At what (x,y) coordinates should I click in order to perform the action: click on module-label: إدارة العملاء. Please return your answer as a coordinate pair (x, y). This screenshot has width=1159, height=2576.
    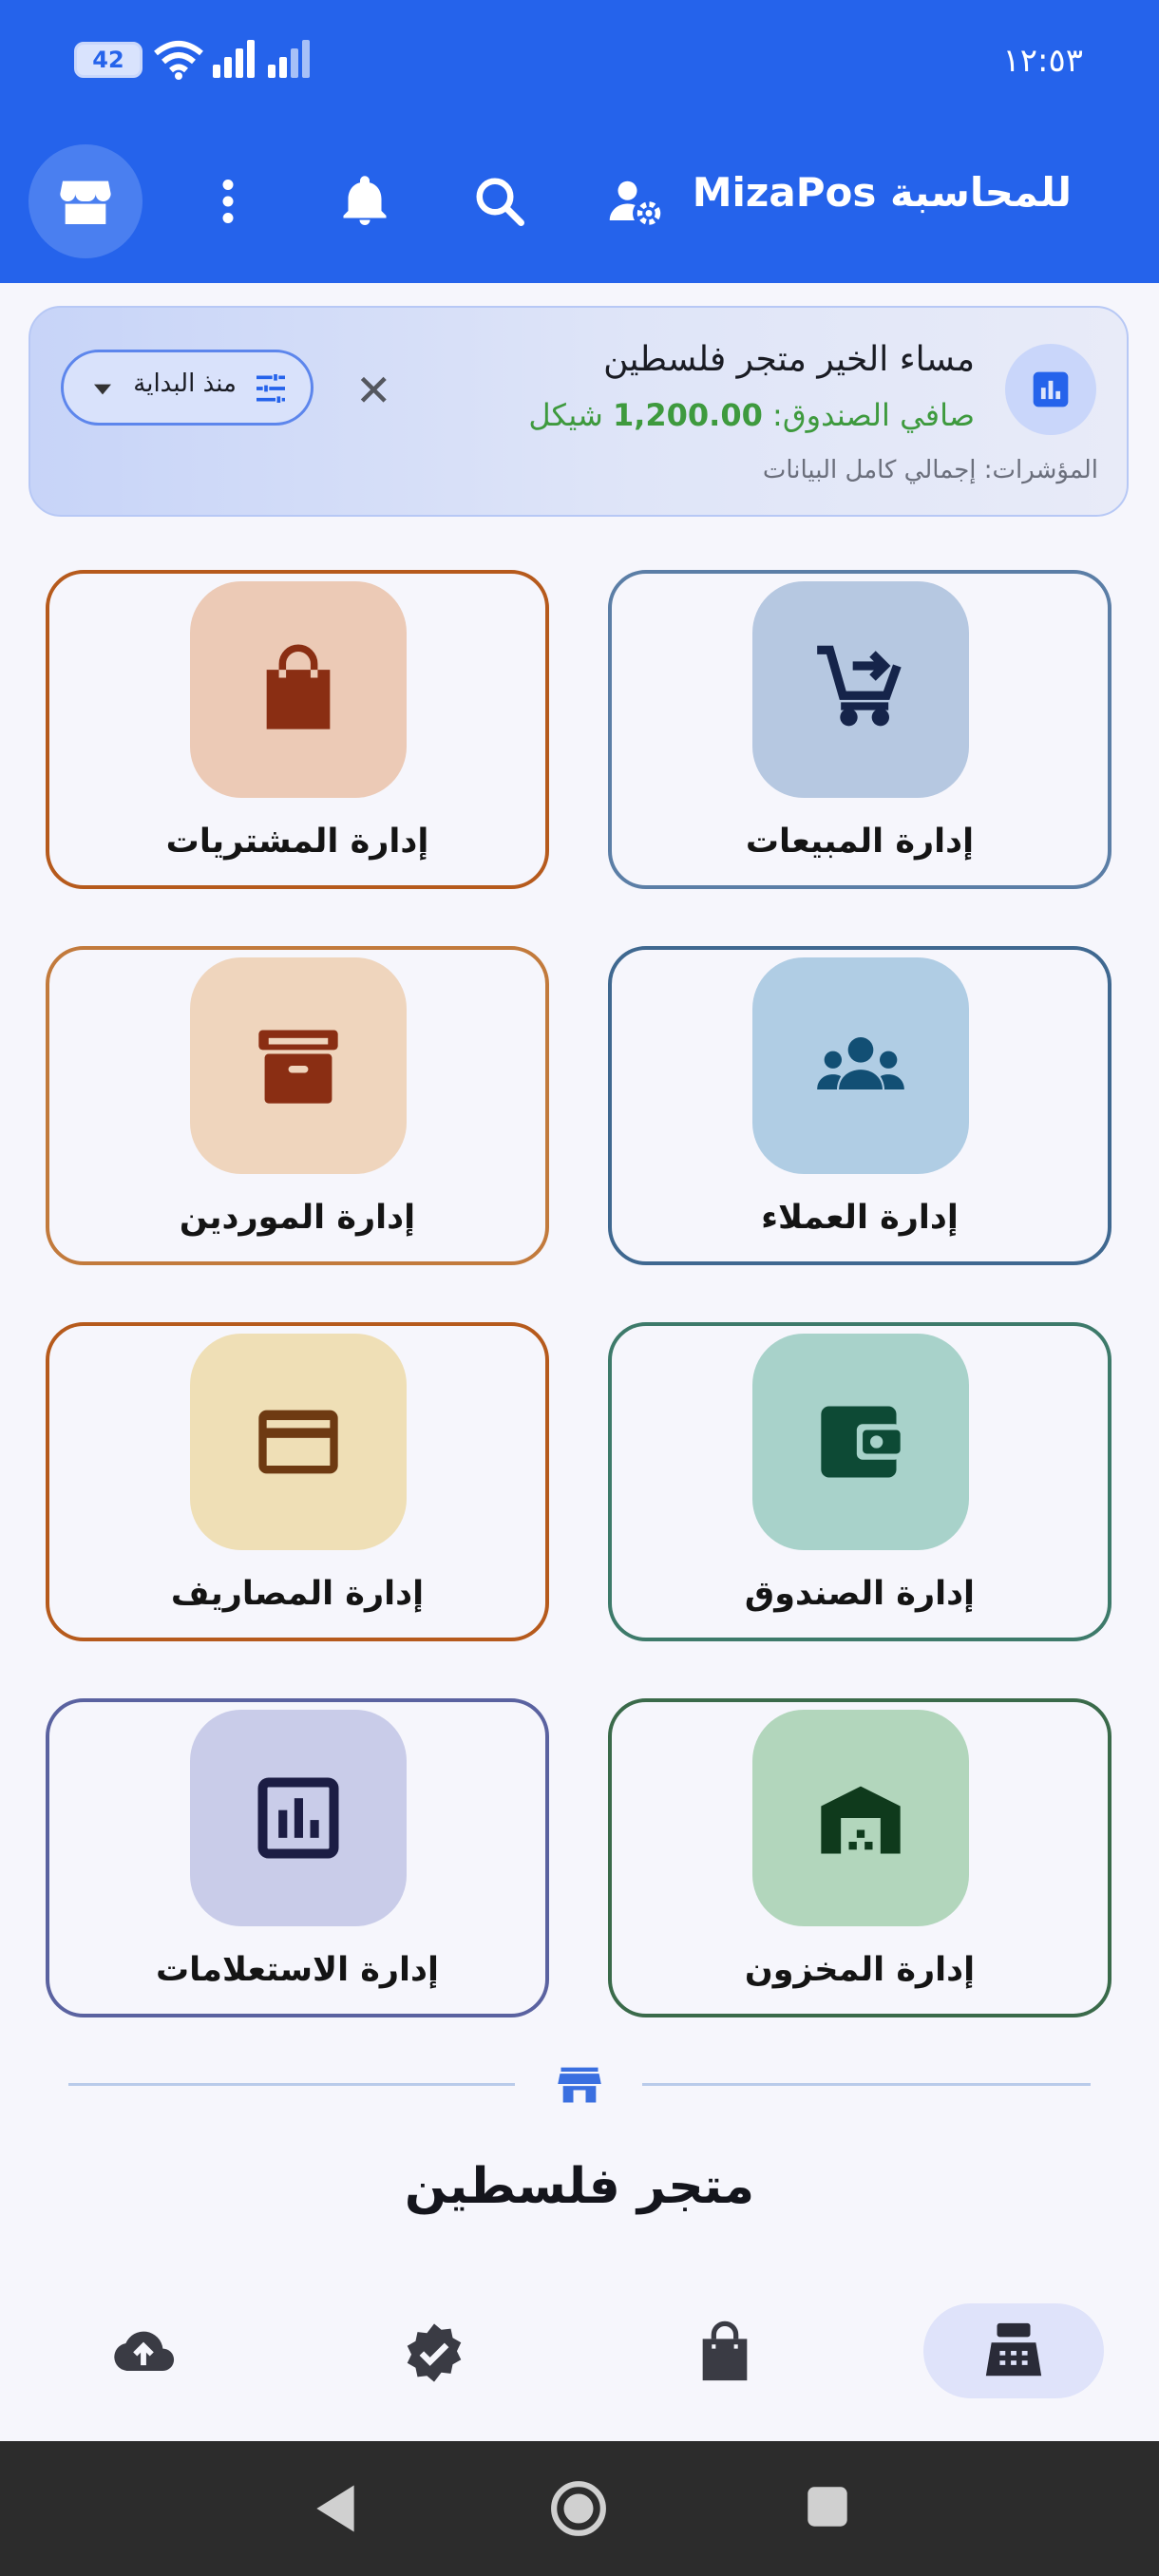
    Looking at the image, I should click on (860, 1218).